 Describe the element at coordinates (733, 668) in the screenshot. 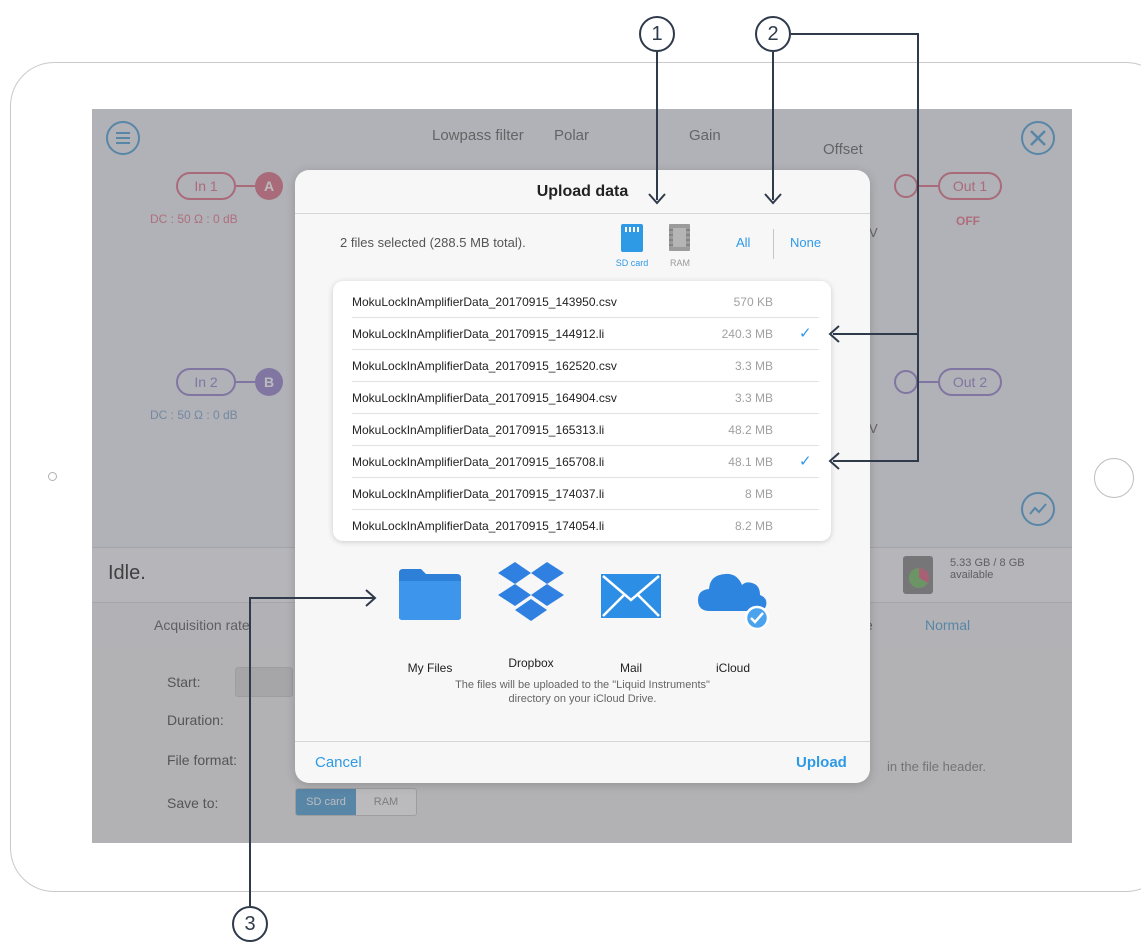

I see `icloud-label: iCloud` at that location.